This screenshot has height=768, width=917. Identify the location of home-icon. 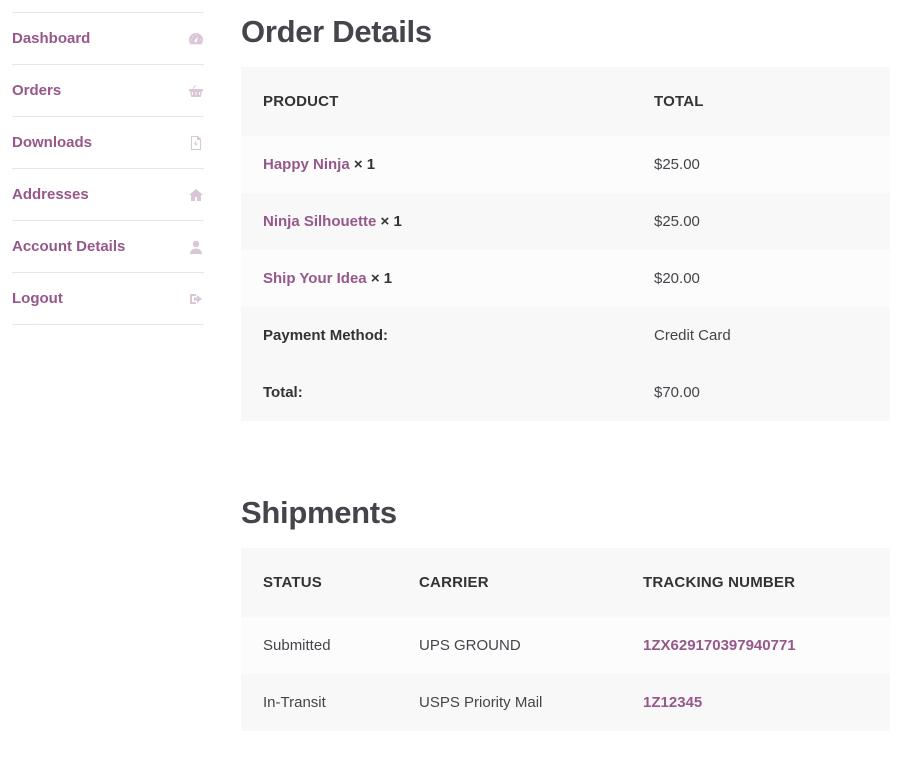
(196, 195).